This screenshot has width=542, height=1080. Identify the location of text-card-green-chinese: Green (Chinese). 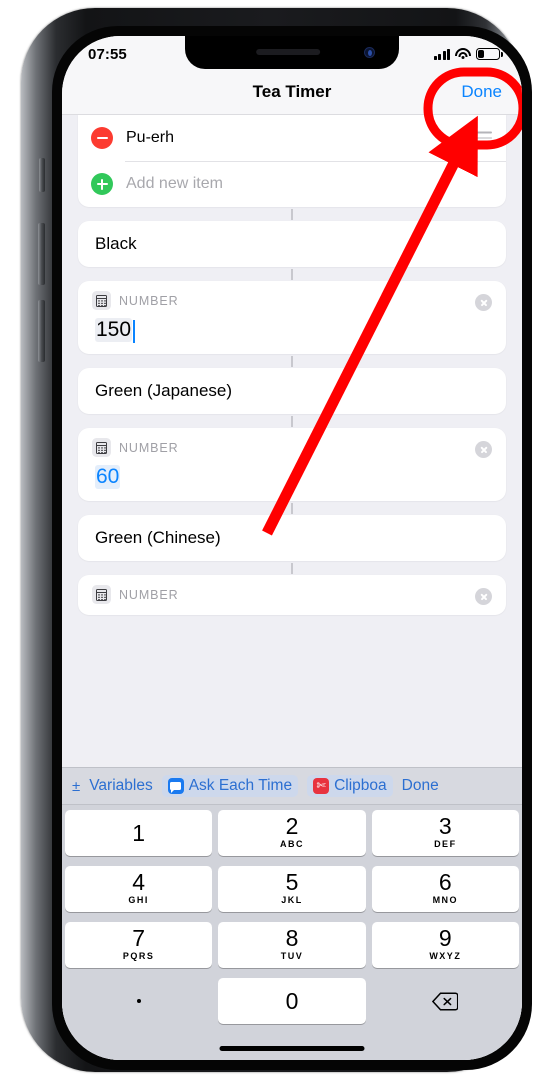
(292, 538).